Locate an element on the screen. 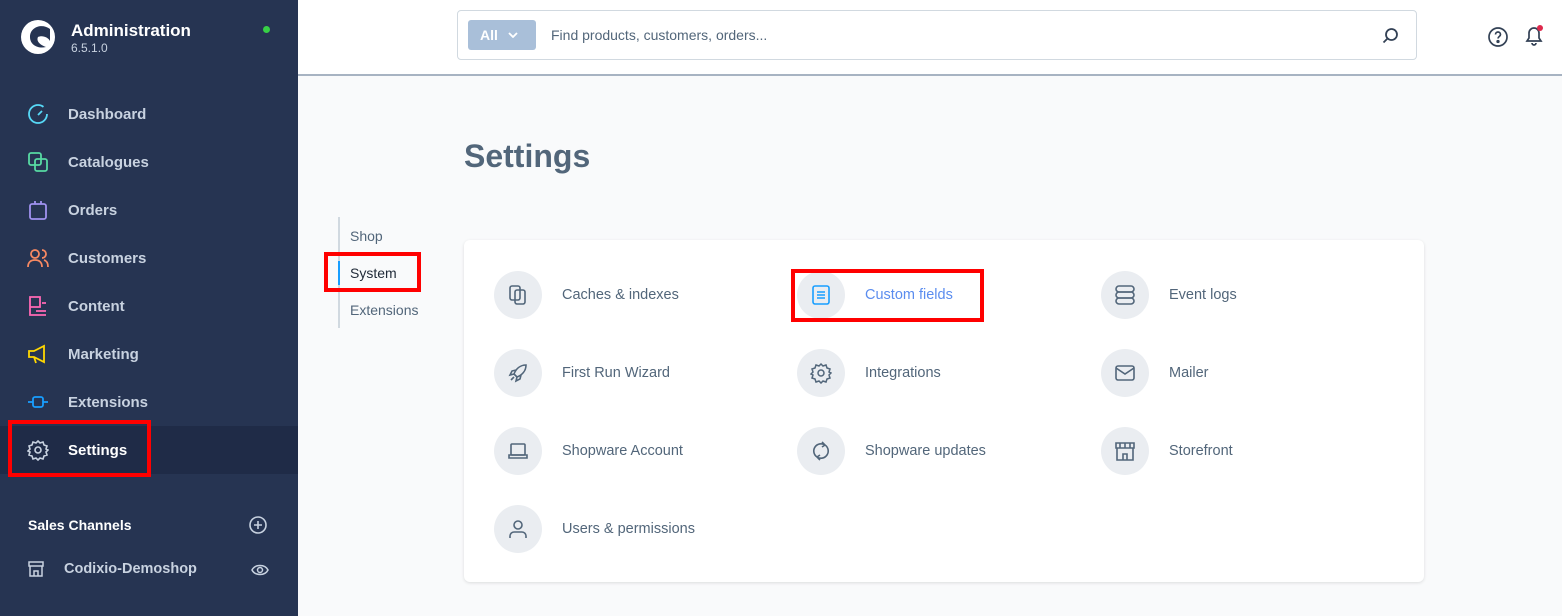 The width and height of the screenshot is (1562, 616). eye-icon is located at coordinates (260, 570).